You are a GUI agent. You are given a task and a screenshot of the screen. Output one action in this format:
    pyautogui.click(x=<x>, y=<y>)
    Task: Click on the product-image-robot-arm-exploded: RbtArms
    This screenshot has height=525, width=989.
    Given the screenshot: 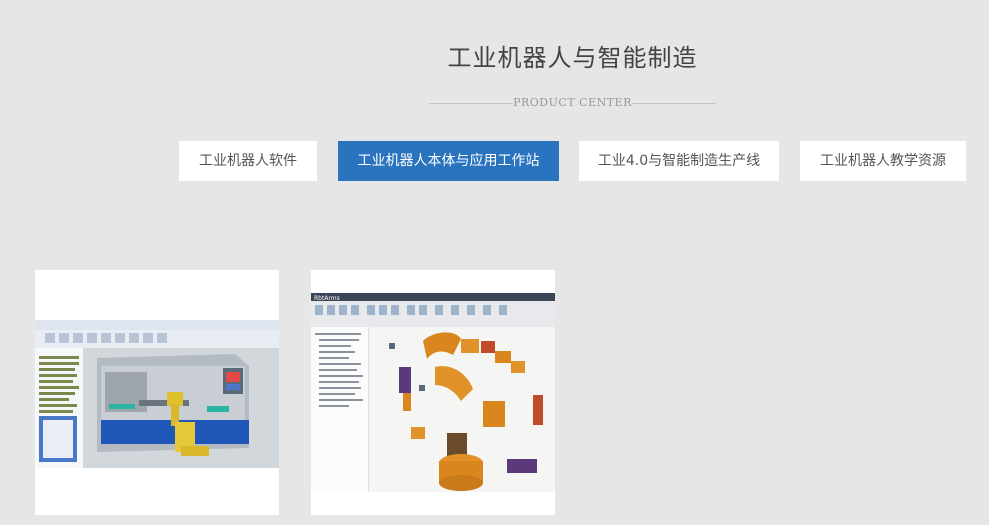 What is the action you would take?
    pyautogui.click(x=433, y=392)
    